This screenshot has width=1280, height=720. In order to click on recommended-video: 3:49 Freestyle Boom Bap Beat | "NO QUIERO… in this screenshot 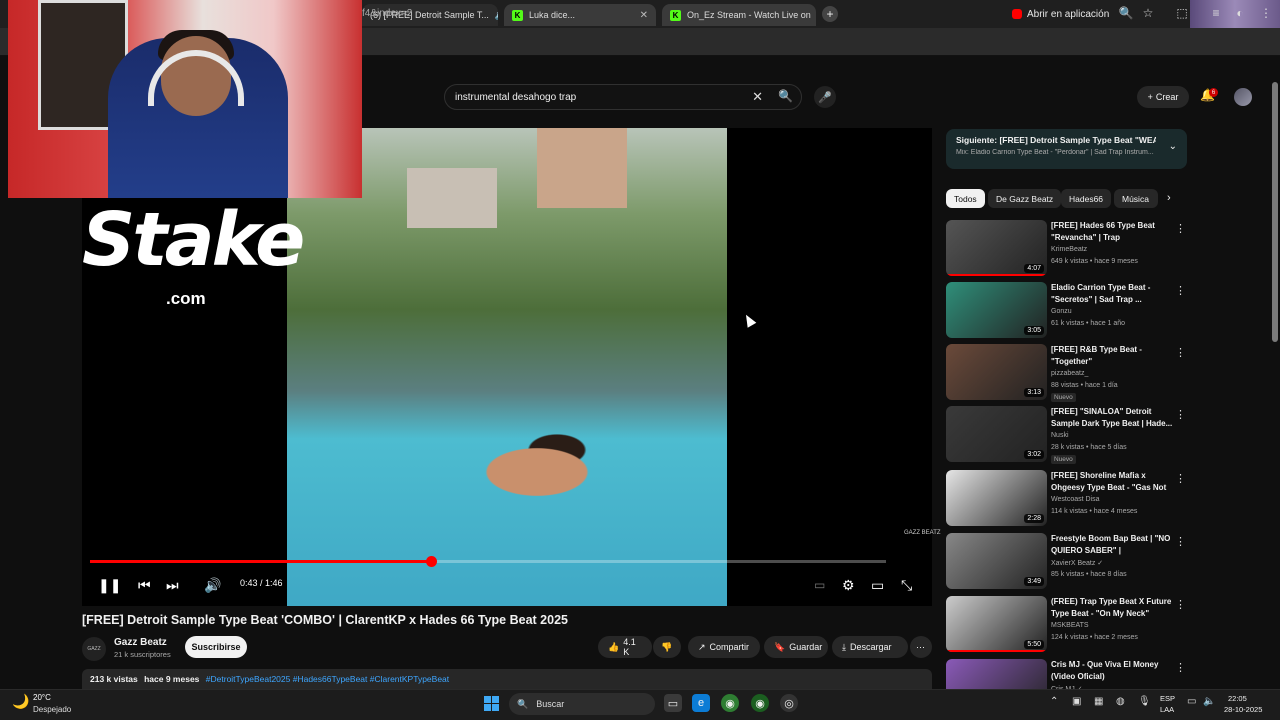, I will do `click(1066, 562)`.